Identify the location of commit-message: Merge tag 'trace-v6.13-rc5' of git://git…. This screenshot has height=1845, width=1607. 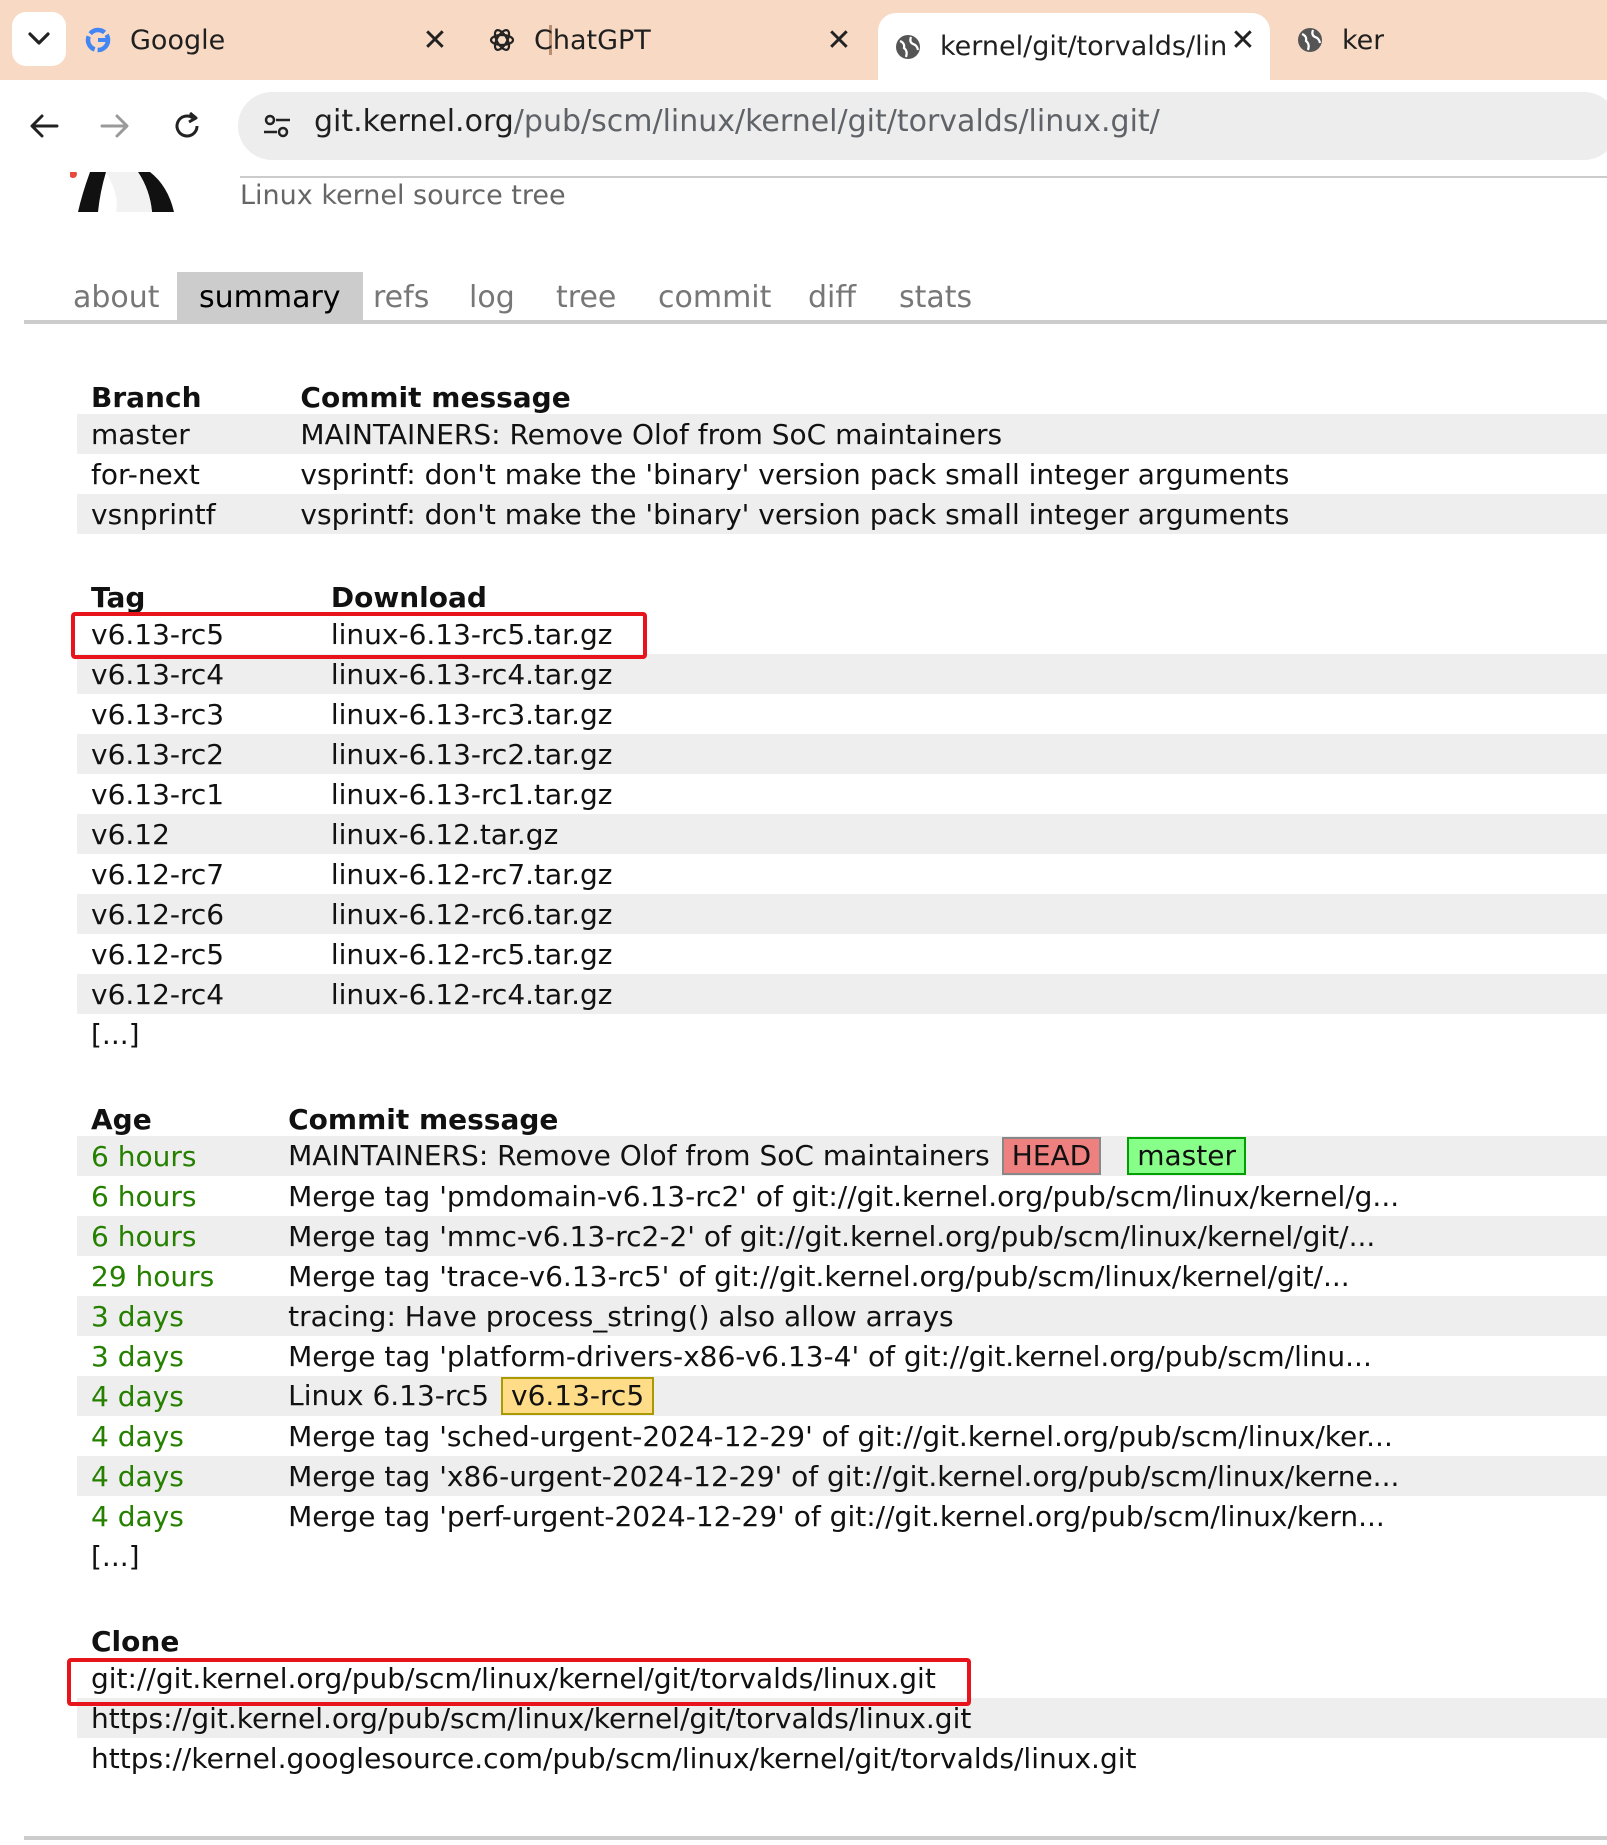
(940, 1276).